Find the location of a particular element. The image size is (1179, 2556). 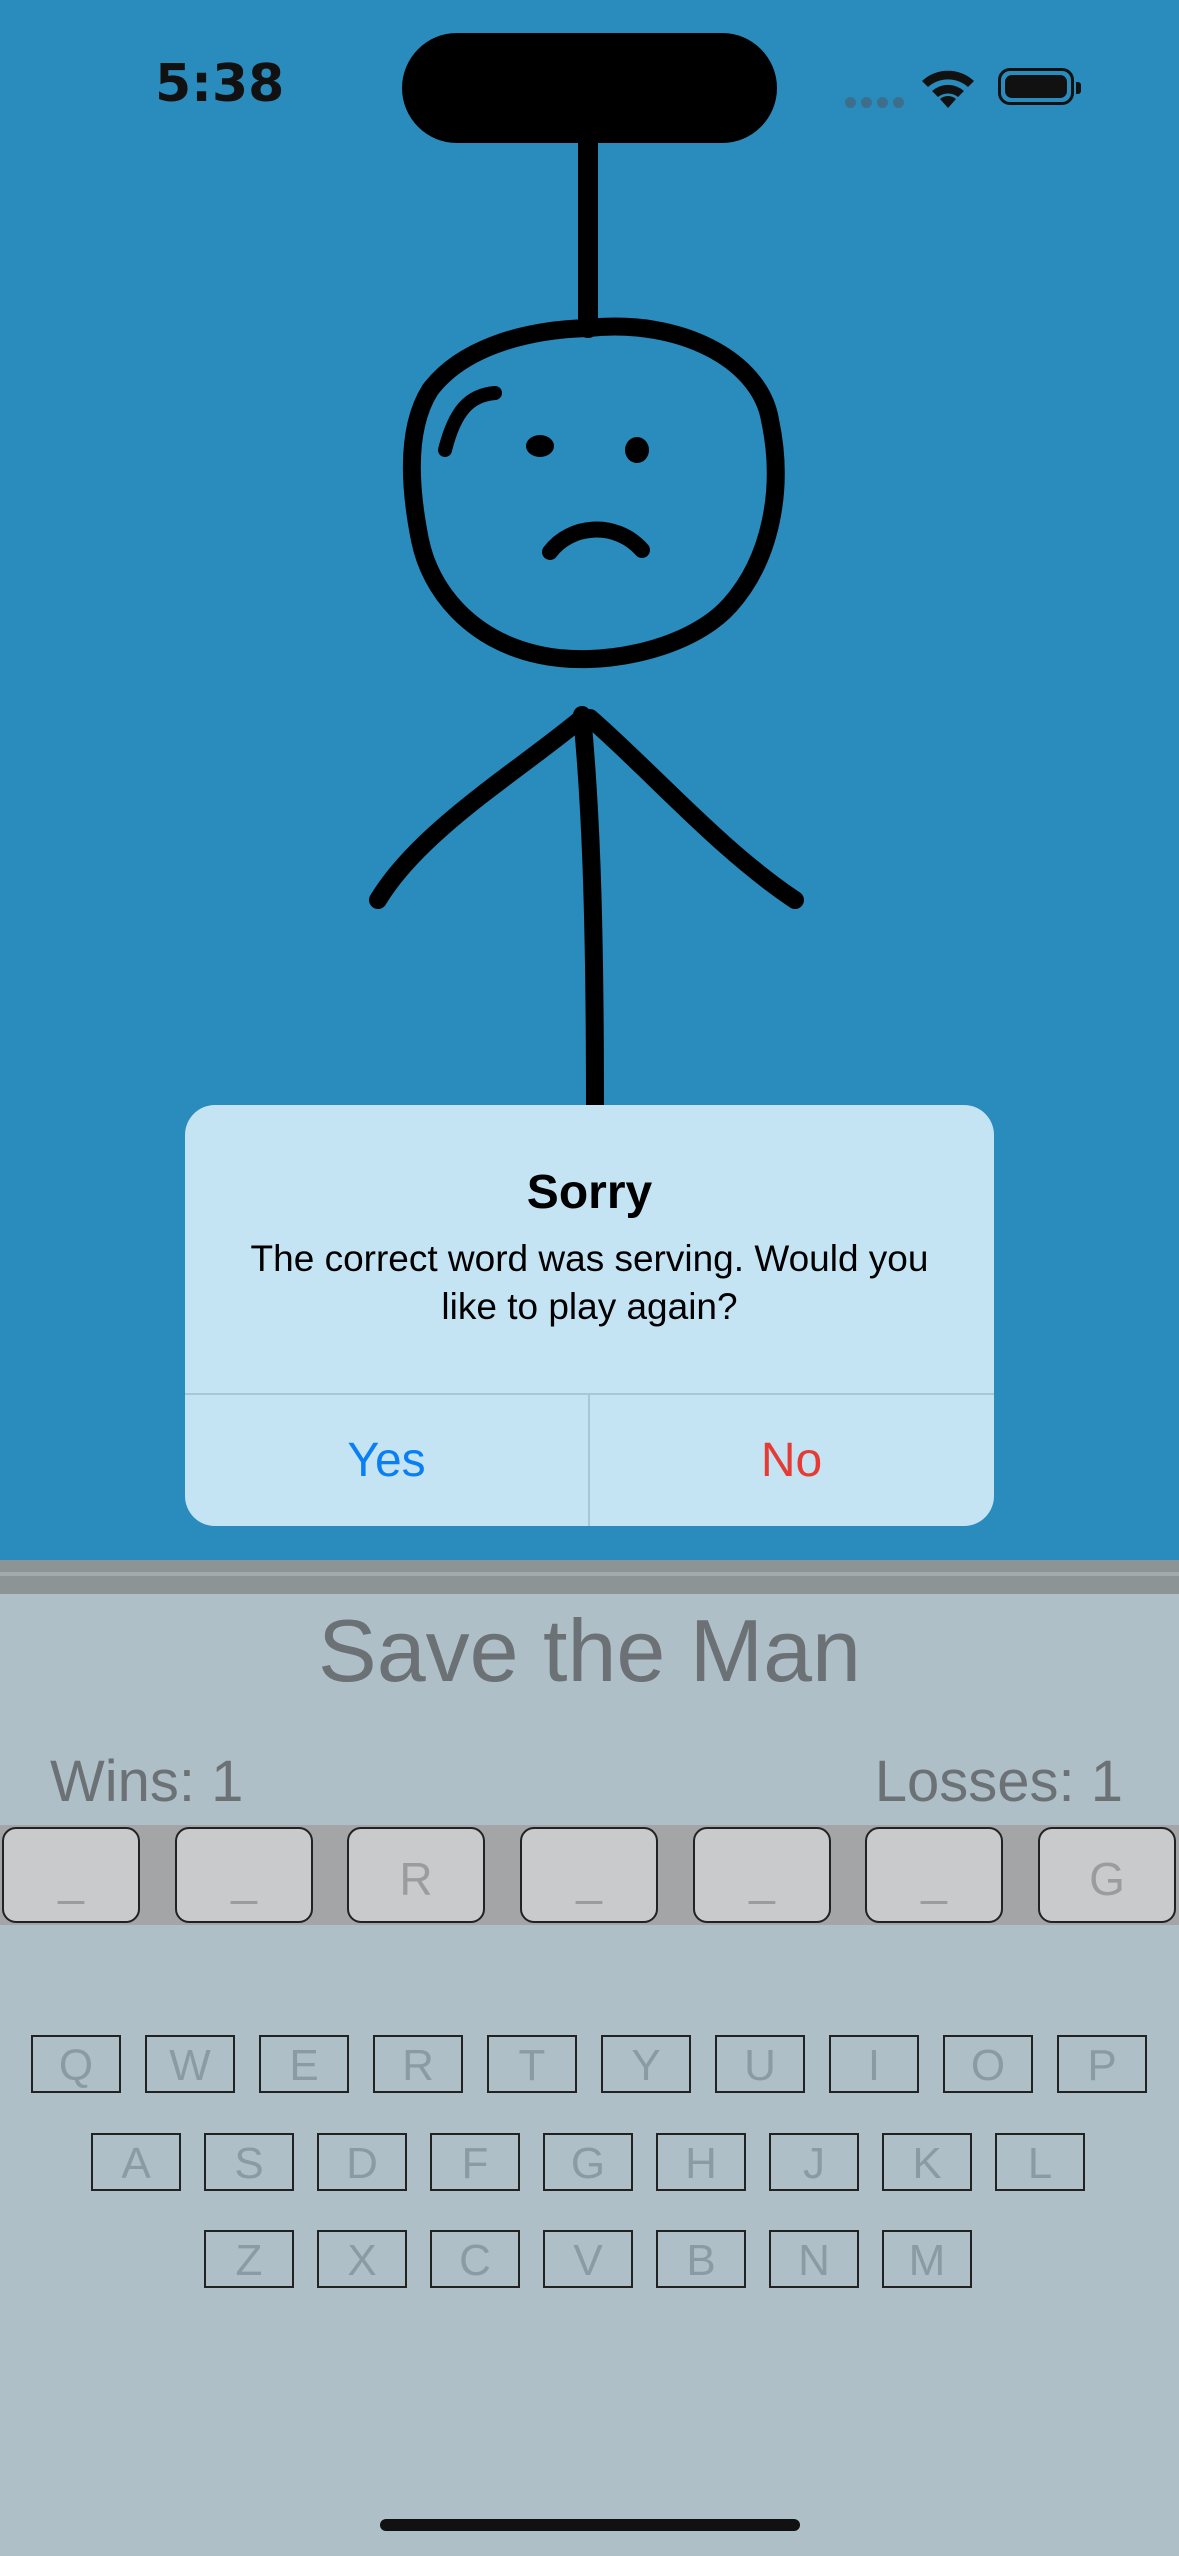

cellular-signal-icon is located at coordinates (877, 104).